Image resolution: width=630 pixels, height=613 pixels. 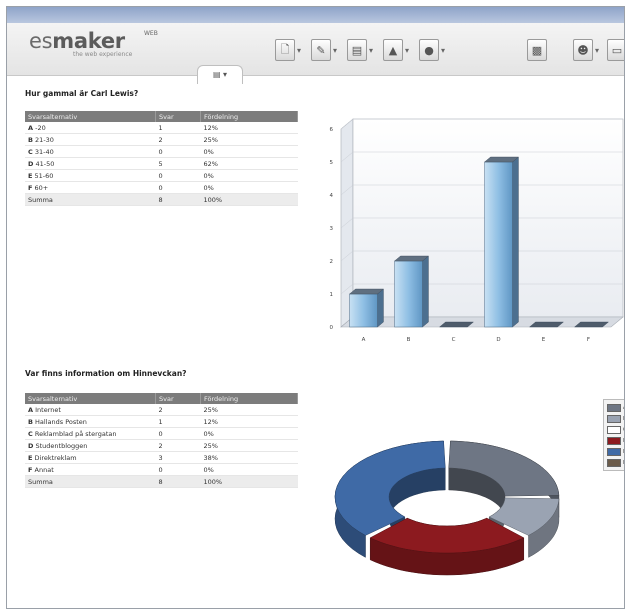 I want to click on logo-tagline: the web experience, so click(x=103, y=54).